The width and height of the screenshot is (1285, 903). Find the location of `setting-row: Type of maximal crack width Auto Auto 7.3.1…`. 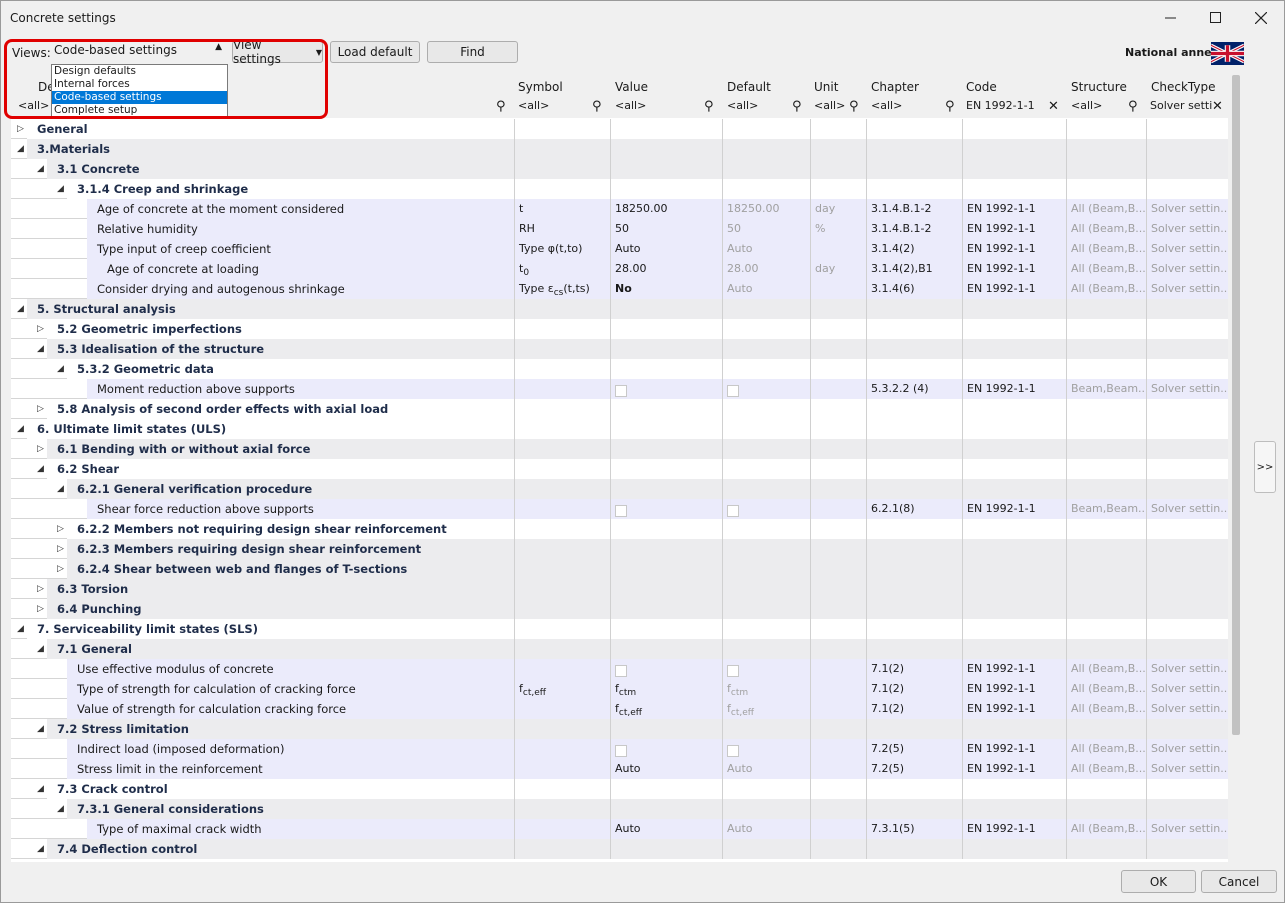

setting-row: Type of maximal crack width Auto Auto 7.3.1… is located at coordinates (619, 829).